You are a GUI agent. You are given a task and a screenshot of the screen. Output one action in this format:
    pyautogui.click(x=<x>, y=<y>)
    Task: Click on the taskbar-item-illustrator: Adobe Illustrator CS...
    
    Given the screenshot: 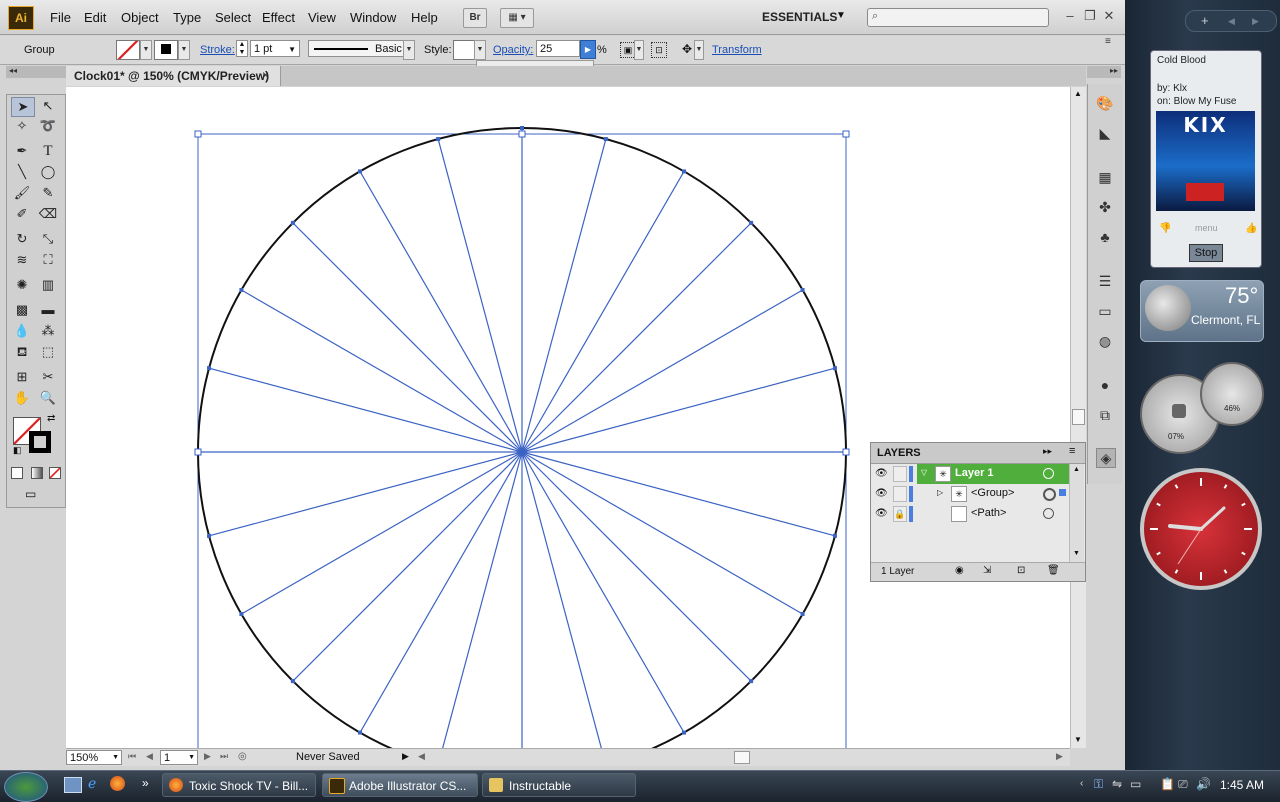 What is the action you would take?
    pyautogui.click(x=400, y=785)
    